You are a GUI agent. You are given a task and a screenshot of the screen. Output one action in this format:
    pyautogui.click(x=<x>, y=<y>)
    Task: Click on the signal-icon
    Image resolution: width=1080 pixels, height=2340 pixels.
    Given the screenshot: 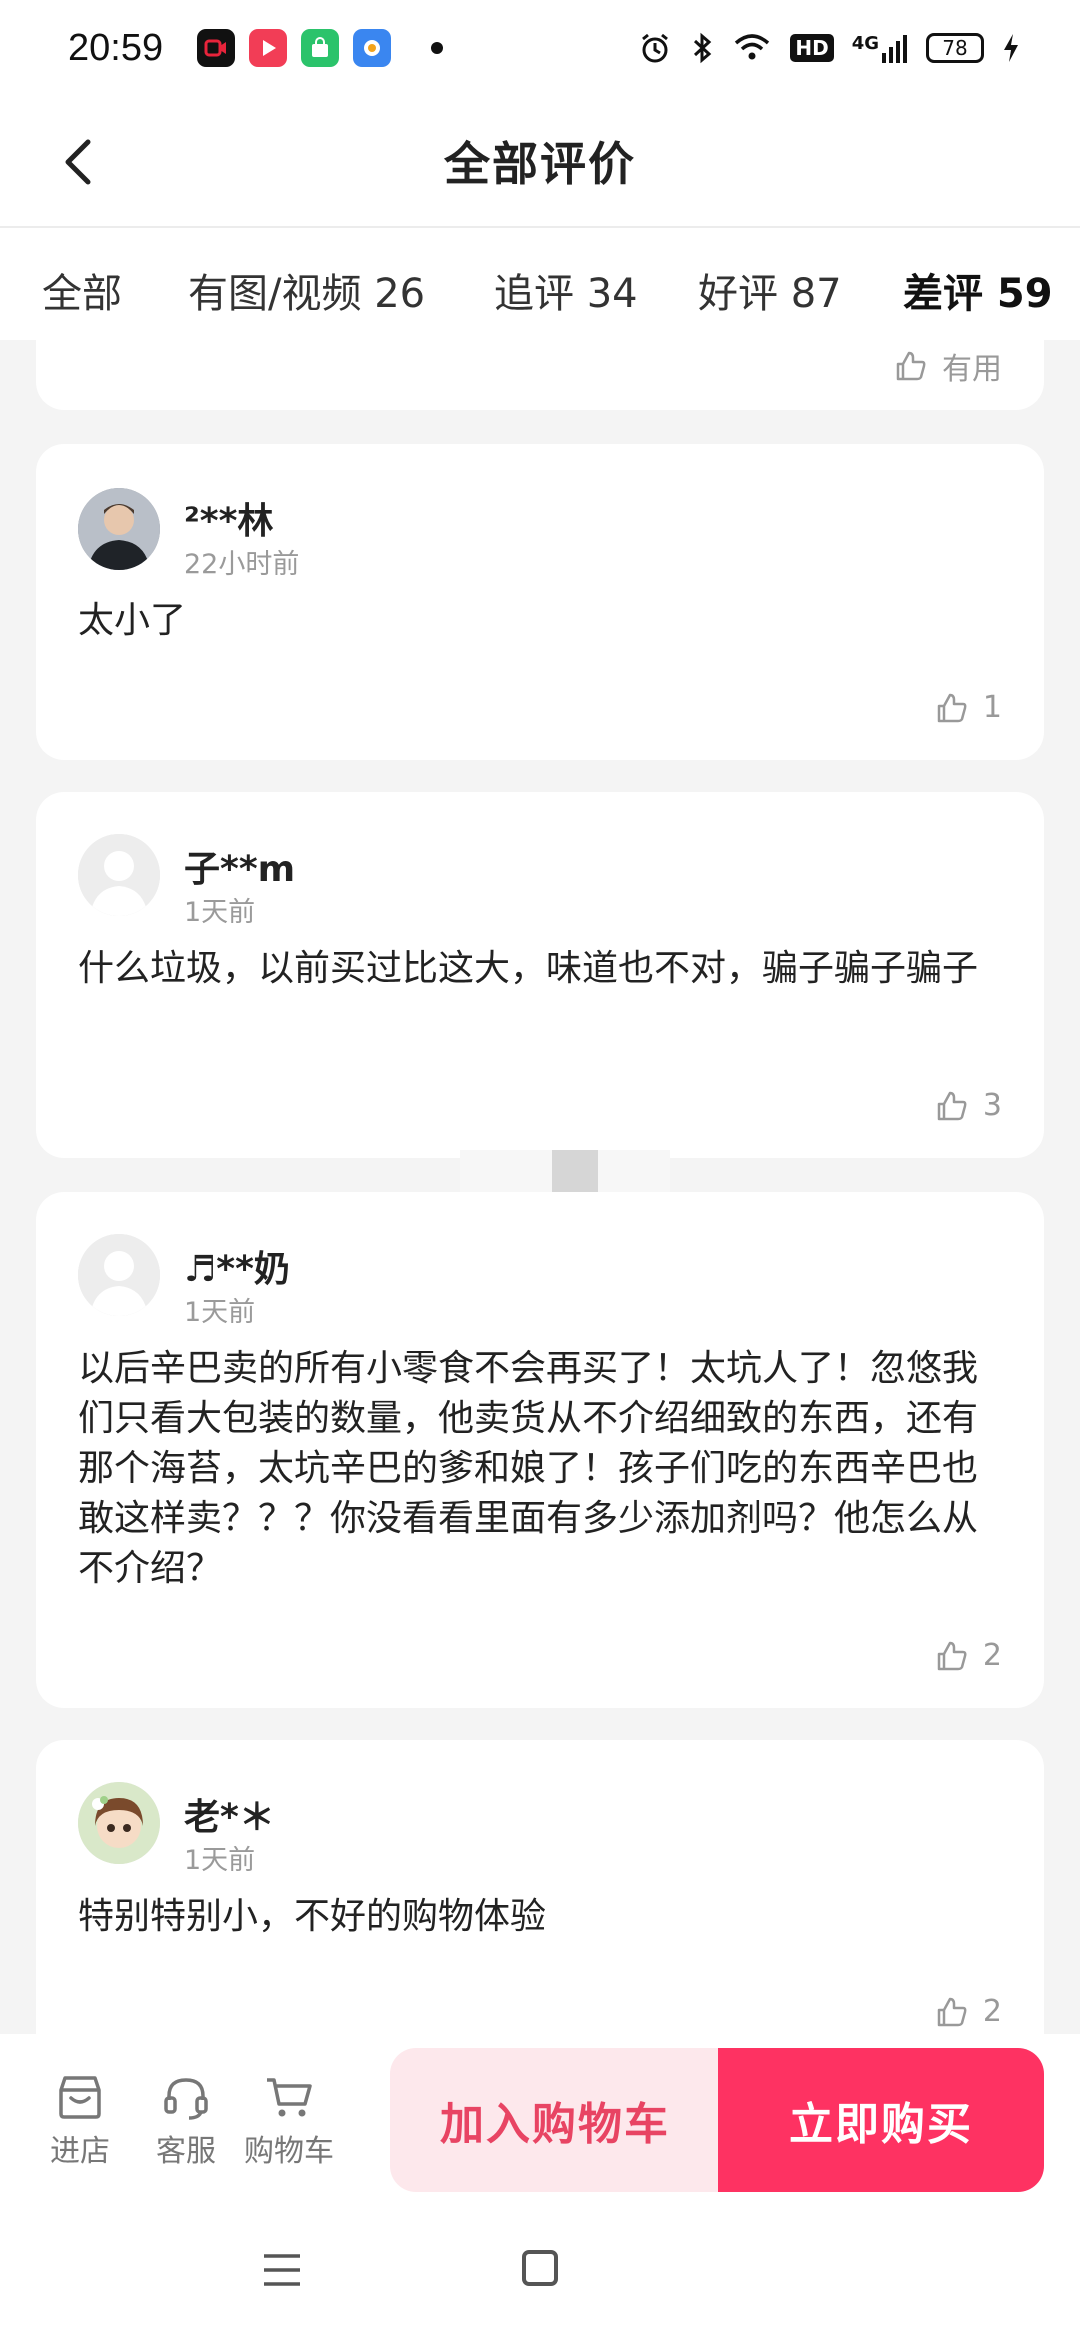 What is the action you would take?
    pyautogui.click(x=894, y=49)
    